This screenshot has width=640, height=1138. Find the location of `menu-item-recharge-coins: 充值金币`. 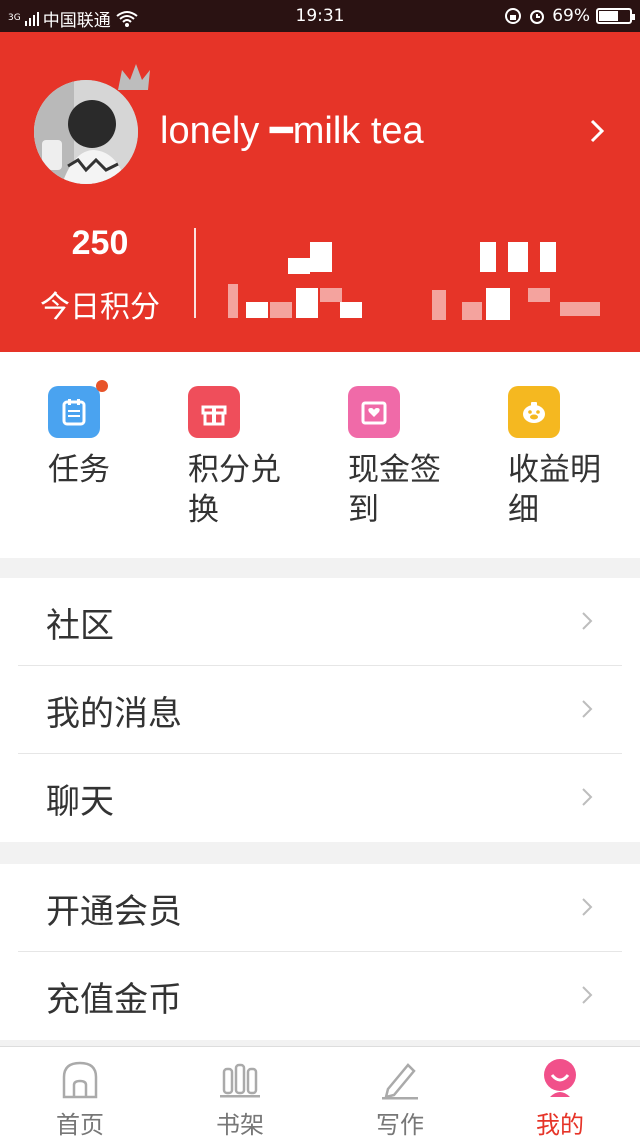

menu-item-recharge-coins: 充值金币 is located at coordinates (320, 996).